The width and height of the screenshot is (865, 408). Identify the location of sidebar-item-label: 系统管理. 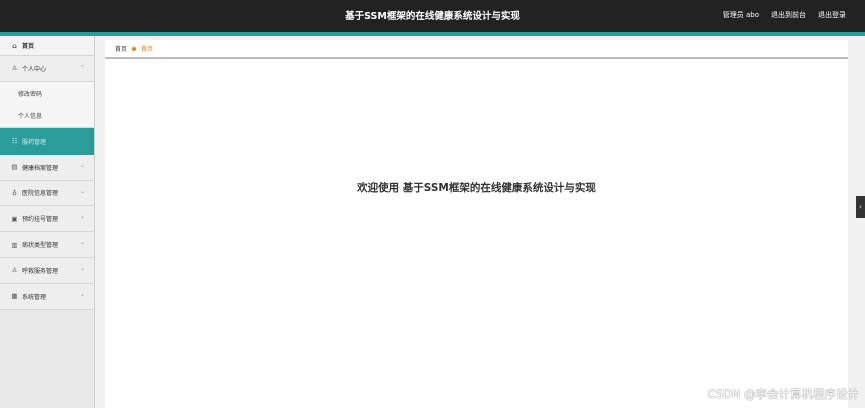
(34, 297).